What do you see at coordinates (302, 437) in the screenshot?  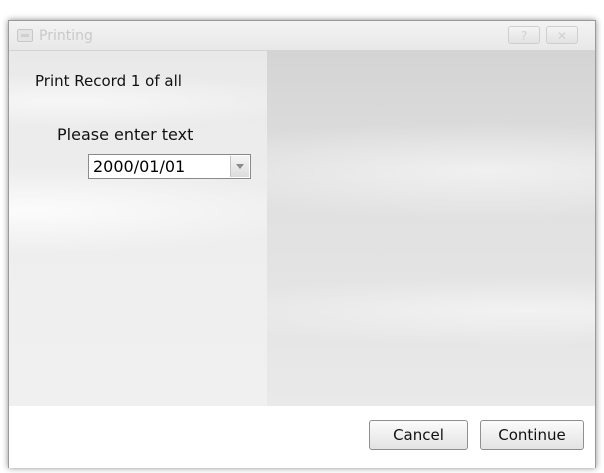 I see `button-bar: Cancel Continue` at bounding box center [302, 437].